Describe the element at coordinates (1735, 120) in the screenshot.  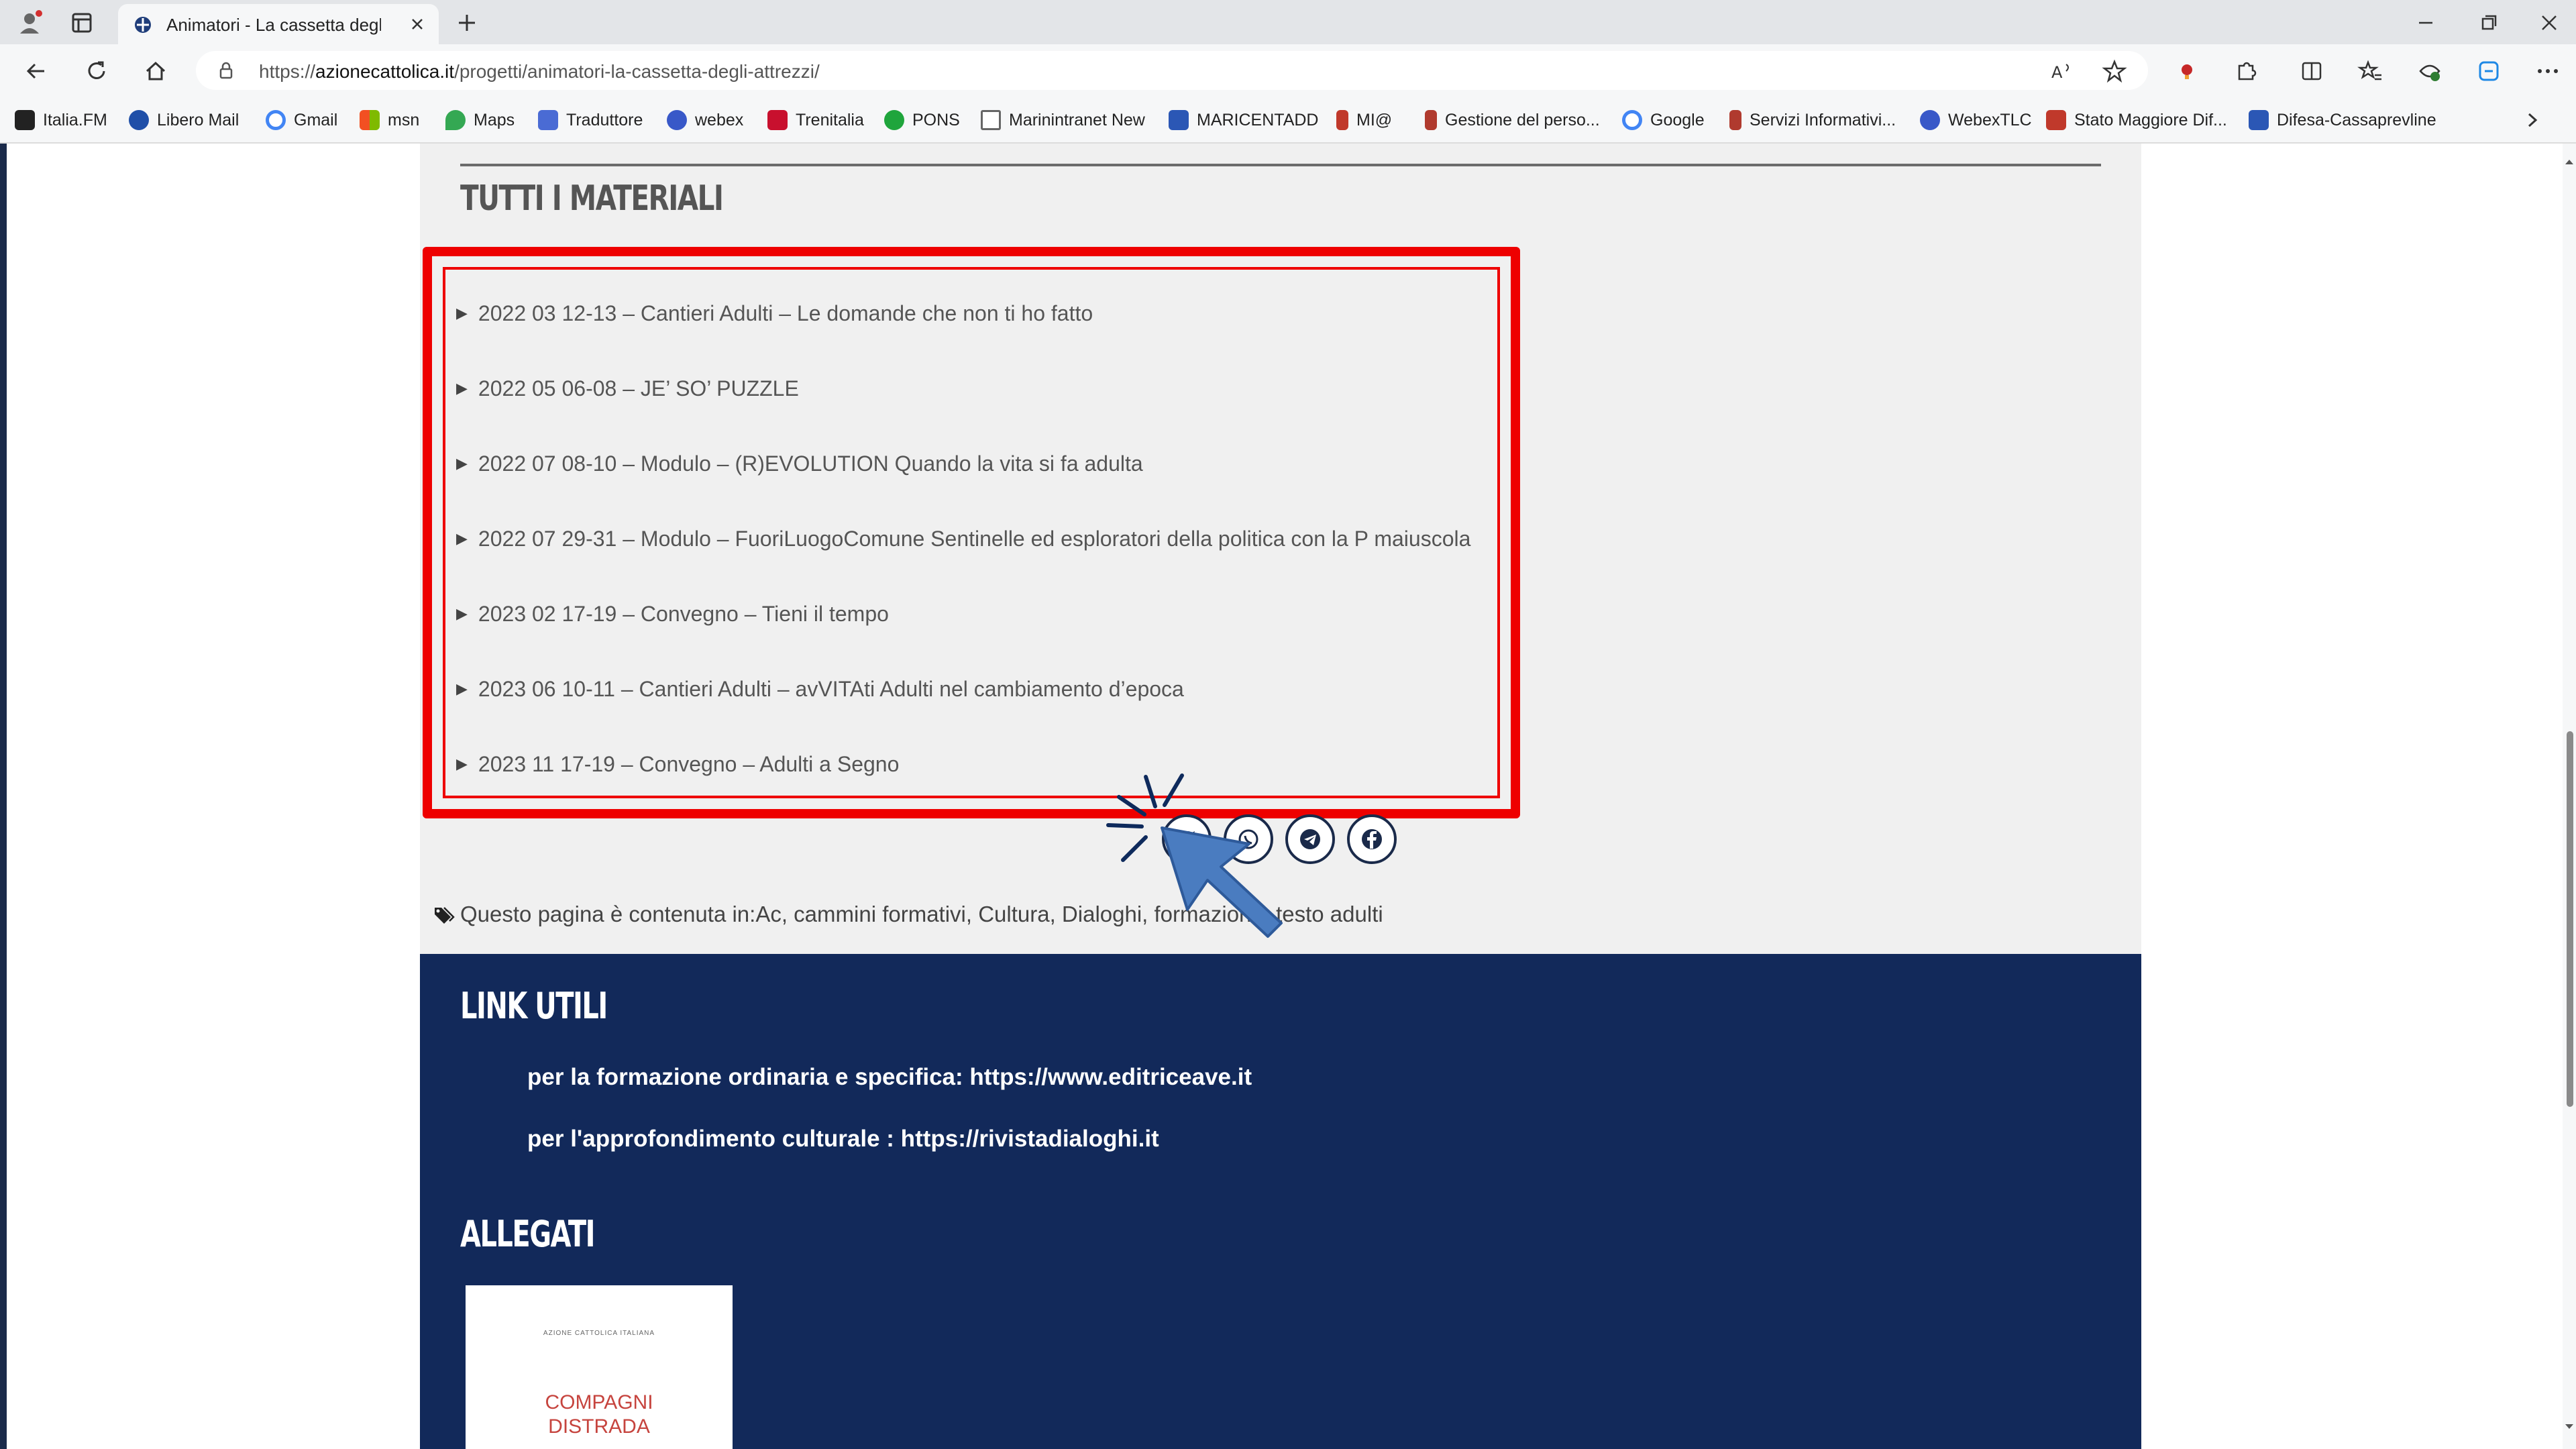
I see `servizi-icon` at that location.